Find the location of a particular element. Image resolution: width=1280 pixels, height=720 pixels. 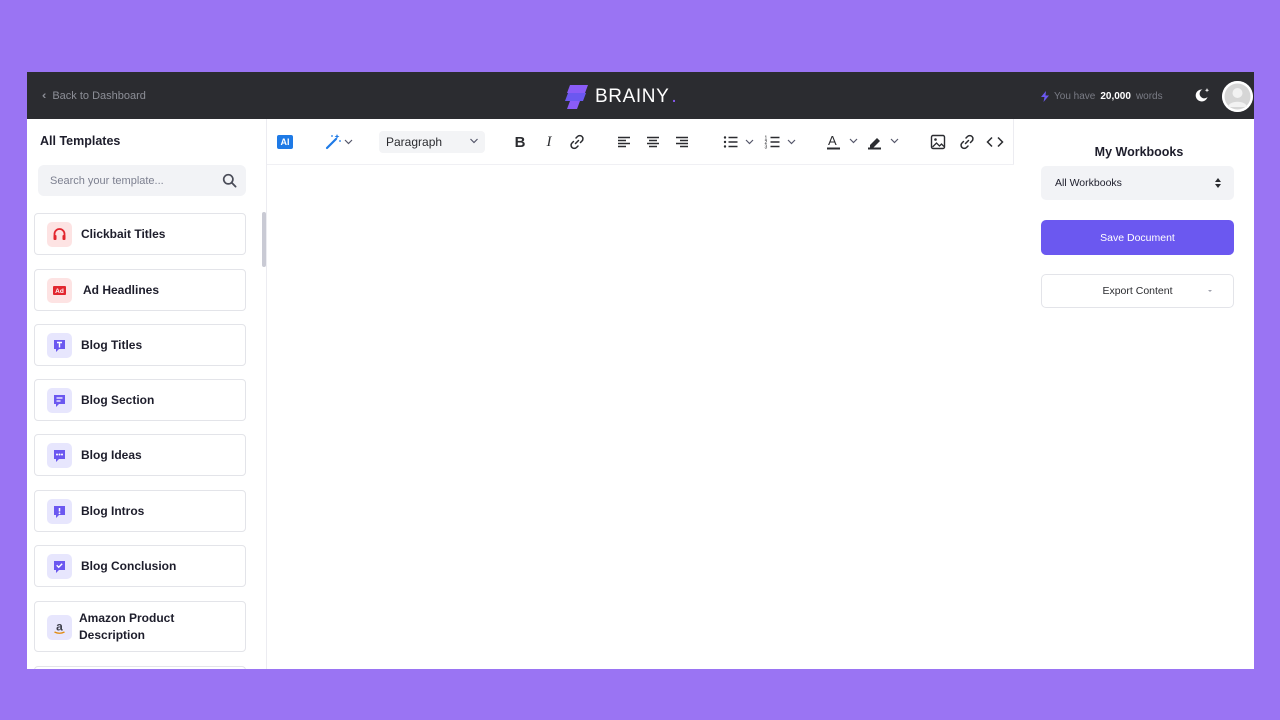

paragraph-style-select: Paragraph is located at coordinates (432, 142).